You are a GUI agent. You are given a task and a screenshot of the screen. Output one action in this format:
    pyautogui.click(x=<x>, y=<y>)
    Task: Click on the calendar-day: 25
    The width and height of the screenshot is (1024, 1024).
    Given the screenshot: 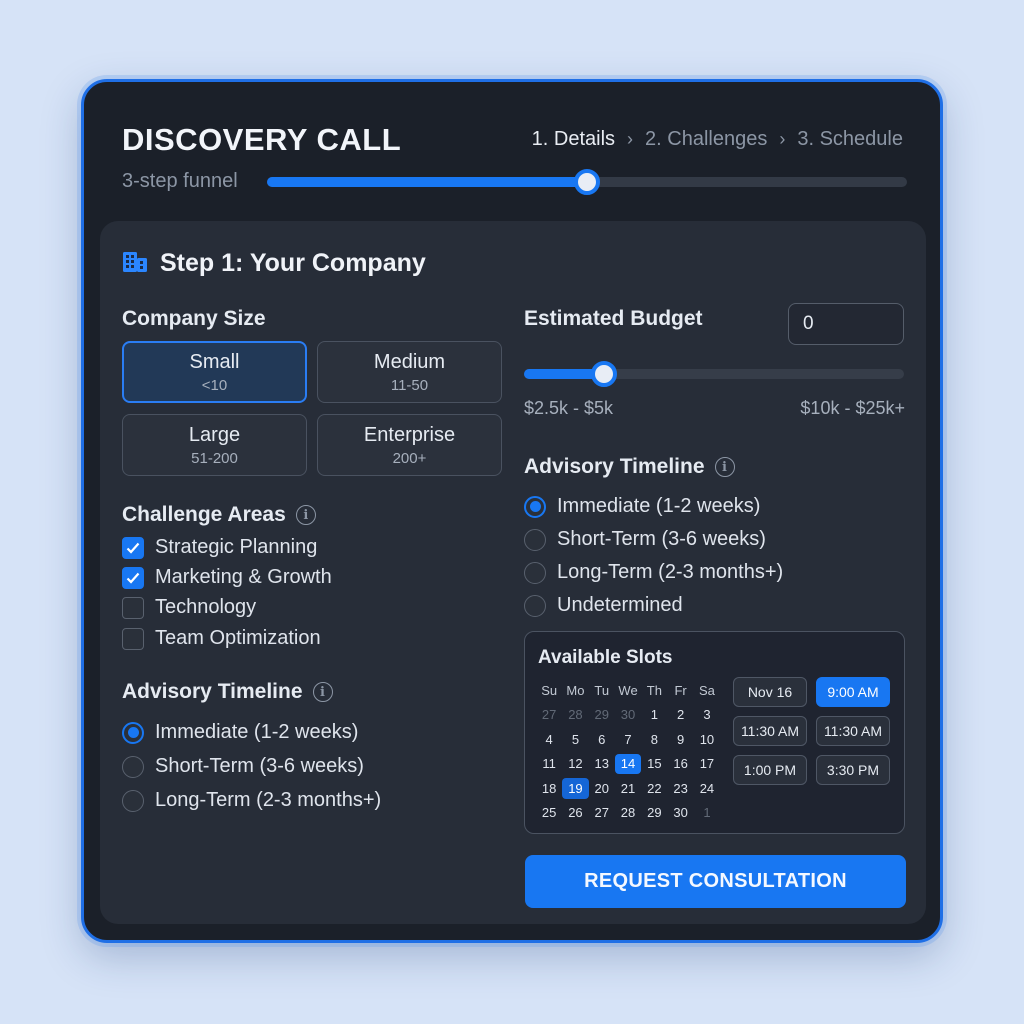 What is the action you would take?
    pyautogui.click(x=549, y=813)
    